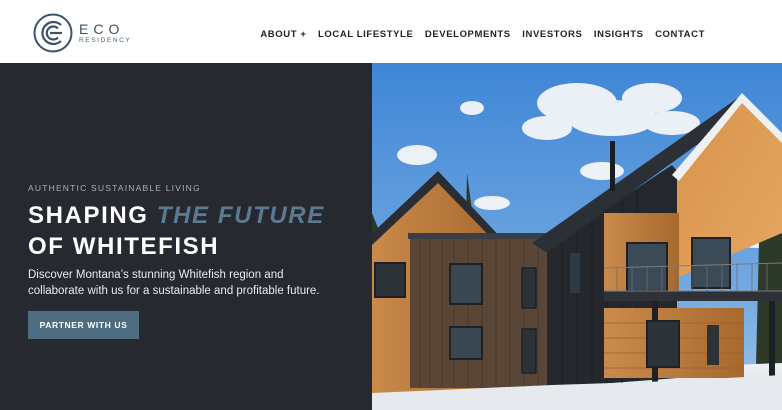 This screenshot has width=782, height=410. Describe the element at coordinates (92, 215) in the screenshot. I see `headline-part-1: SHAPING` at that location.